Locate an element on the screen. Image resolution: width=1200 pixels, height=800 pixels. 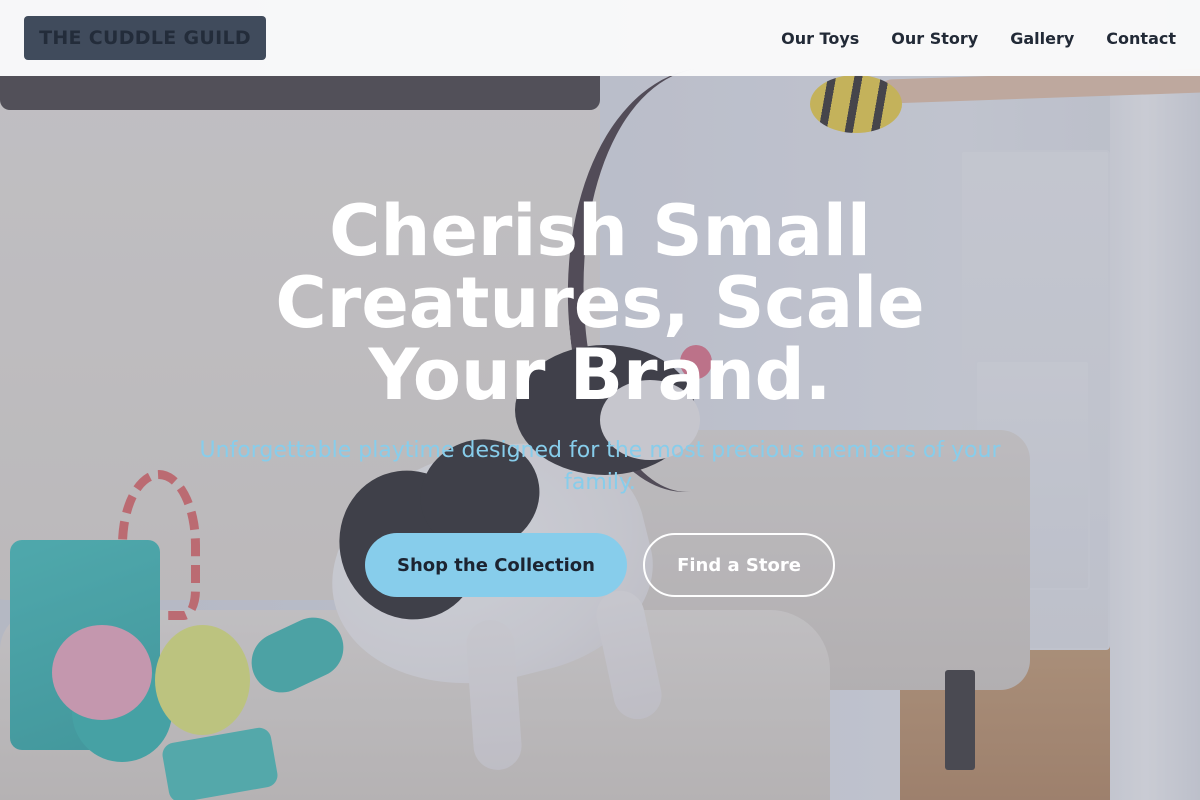
nav-link-gallery: Gallery is located at coordinates (1042, 38).